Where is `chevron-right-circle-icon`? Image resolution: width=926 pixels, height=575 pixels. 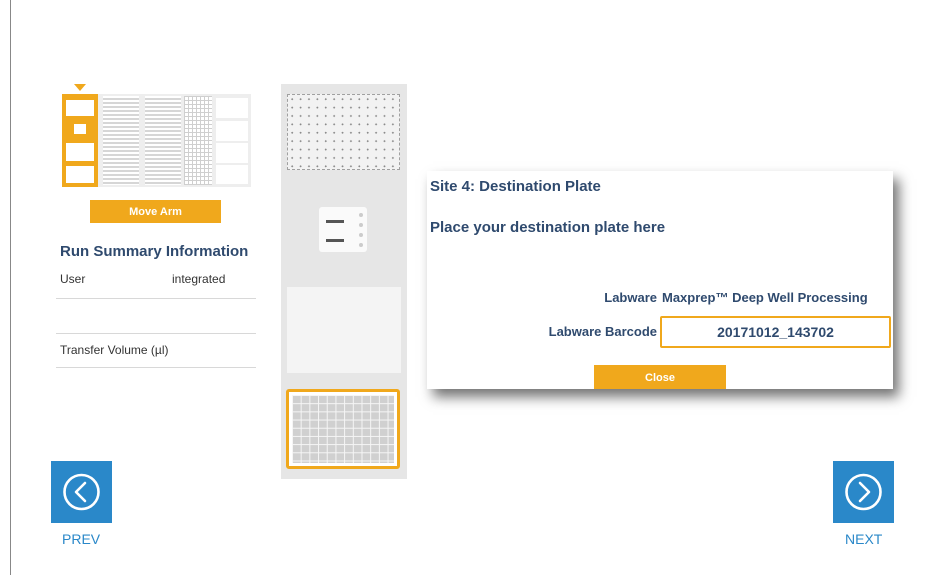
chevron-right-circle-icon is located at coordinates (863, 492).